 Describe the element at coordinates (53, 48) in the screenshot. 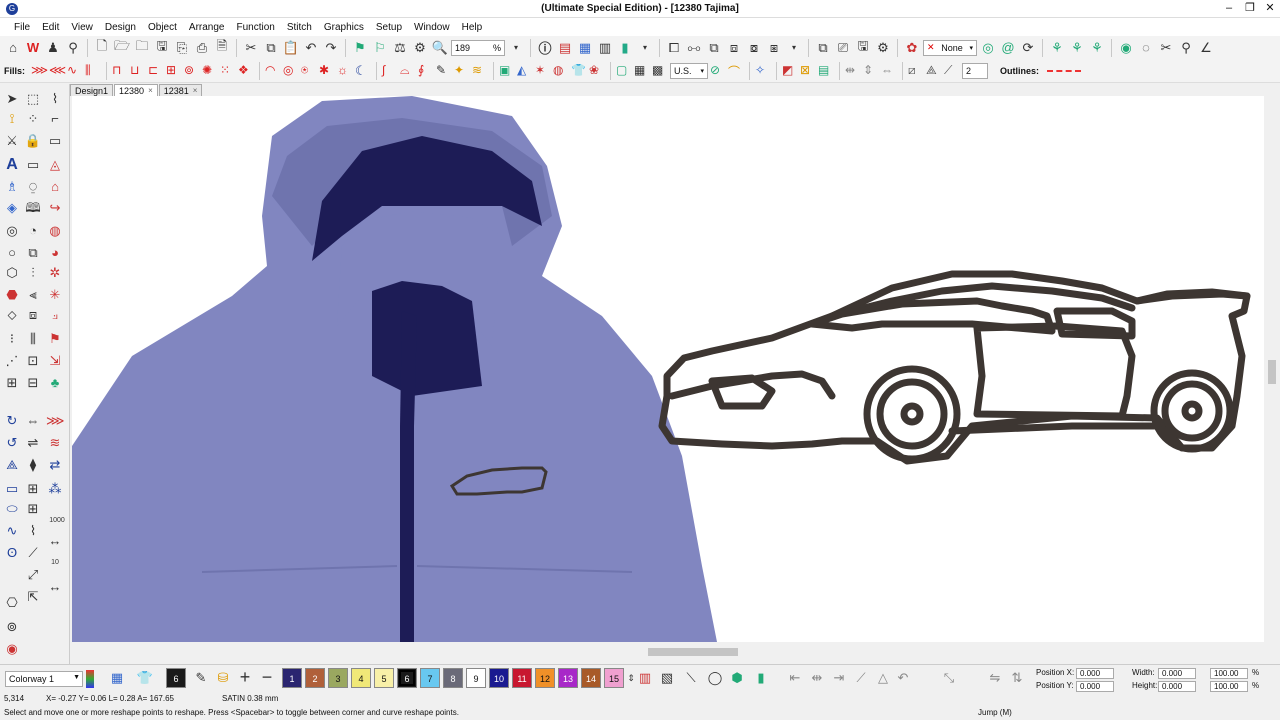

I see `balloon-icon: ♟` at that location.